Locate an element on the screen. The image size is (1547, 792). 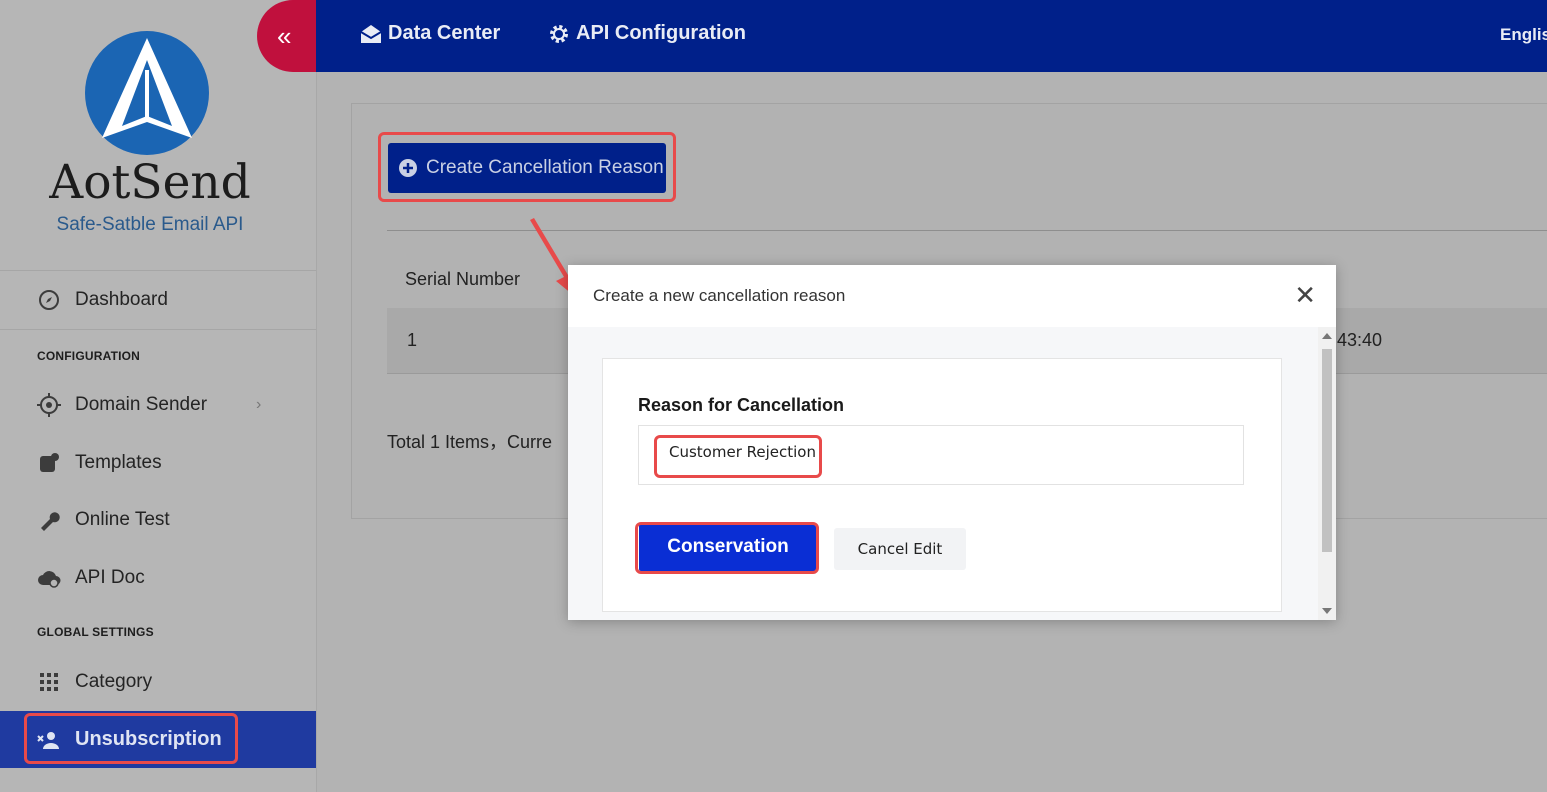
nav-api-configuration: API Configuration is located at coordinates (647, 33).